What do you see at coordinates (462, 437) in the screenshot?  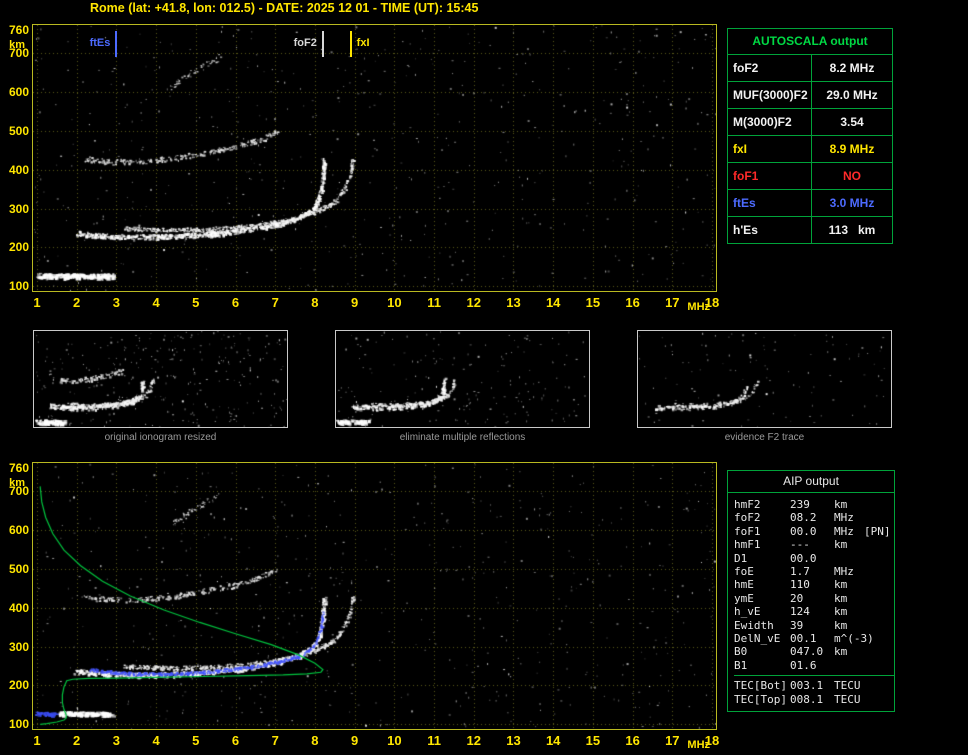 I see `thumbnail-caption-cleaned: eliminate multiple reflections` at bounding box center [462, 437].